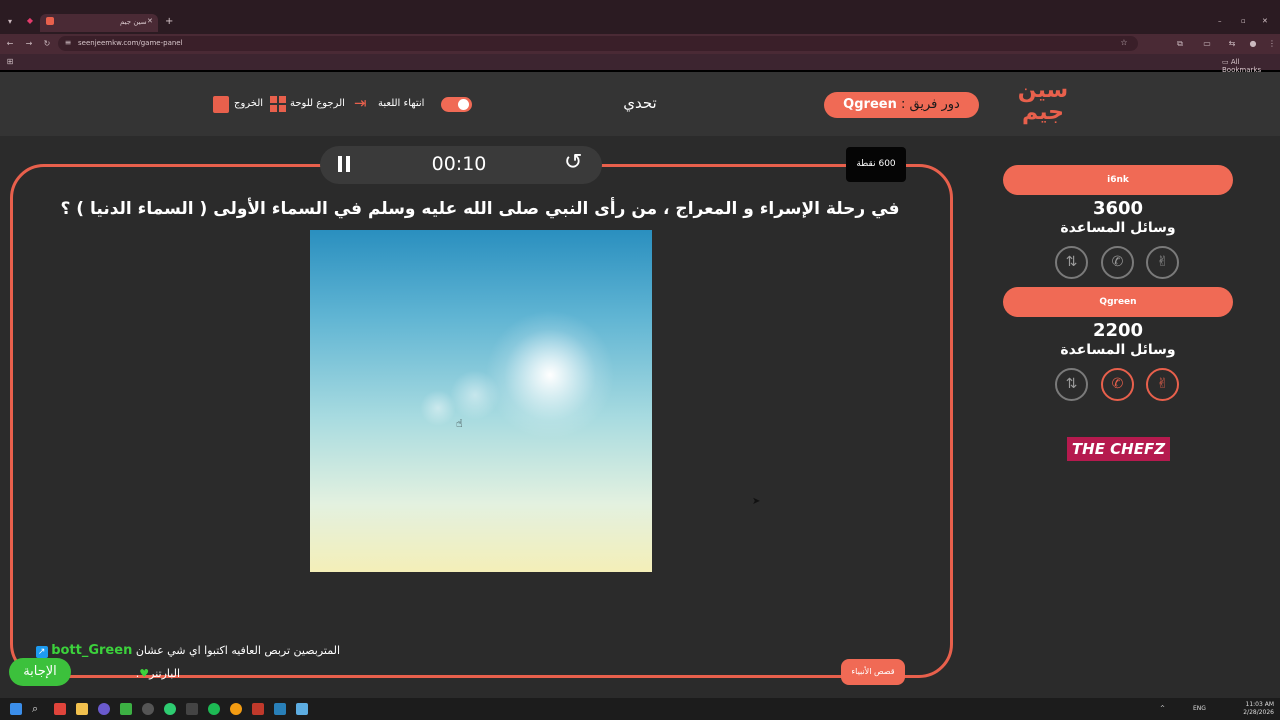 This screenshot has width=1280, height=720. Describe the element at coordinates (221, 104) in the screenshot. I see `exit-door-icon` at that location.